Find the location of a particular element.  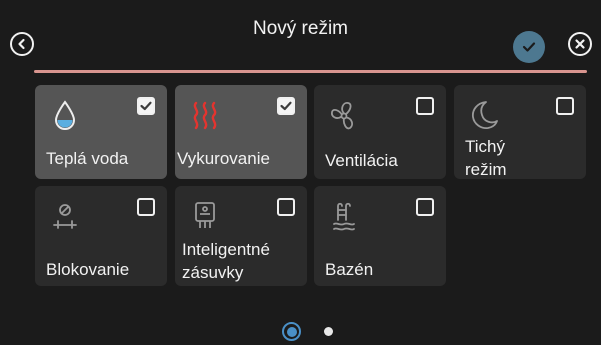

water-drop-icon is located at coordinates (65, 115).